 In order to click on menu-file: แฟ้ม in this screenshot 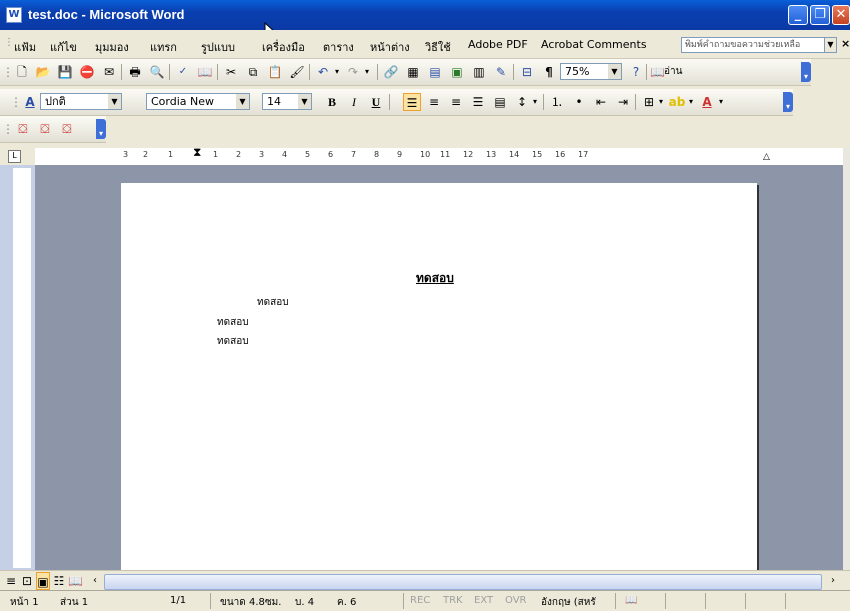, I will do `click(25, 47)`.